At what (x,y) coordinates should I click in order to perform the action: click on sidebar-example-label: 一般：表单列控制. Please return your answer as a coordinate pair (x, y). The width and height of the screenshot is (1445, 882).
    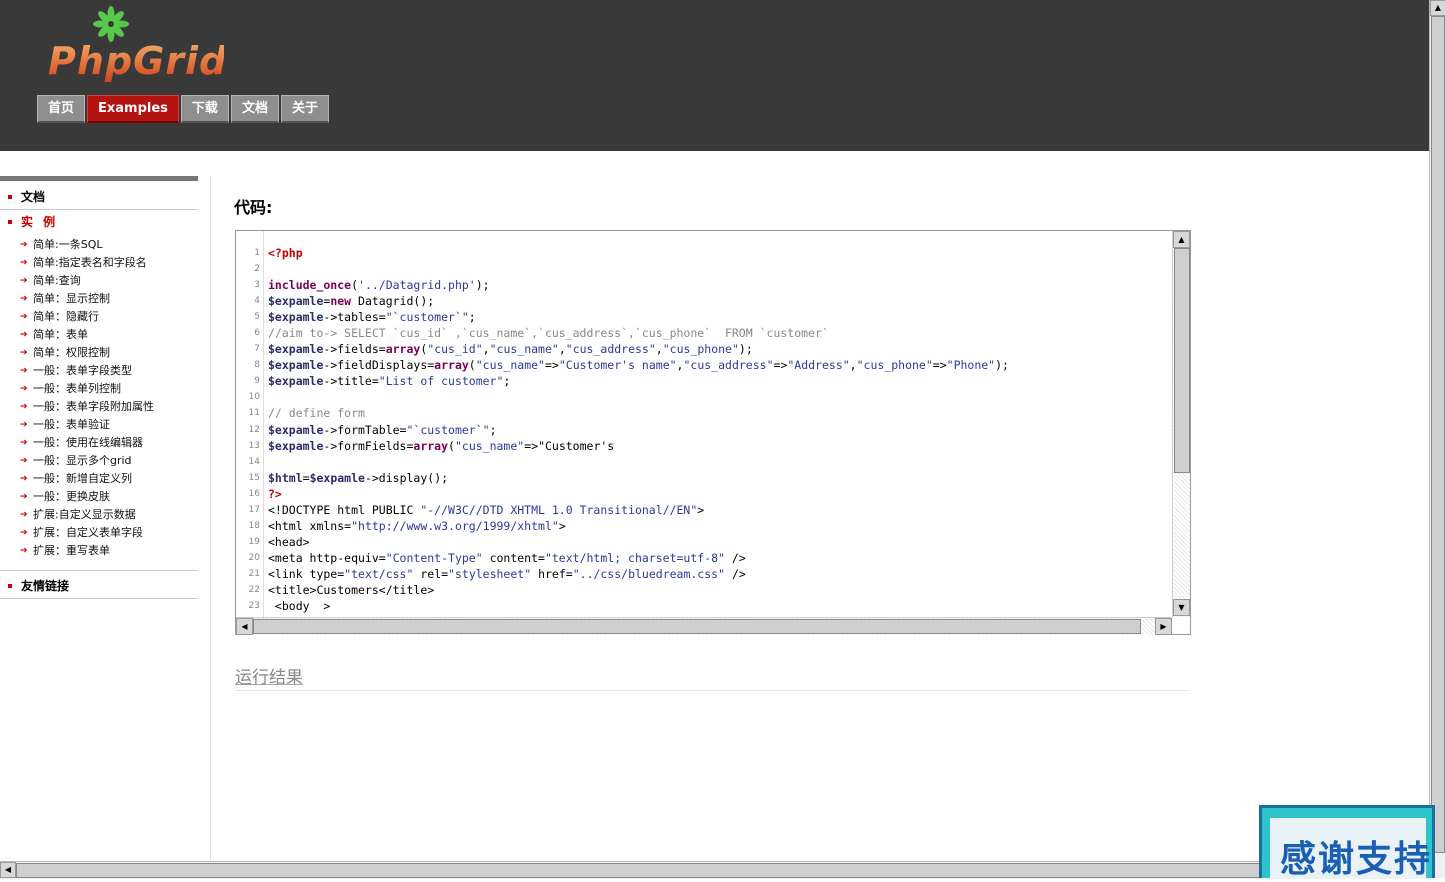
    Looking at the image, I should click on (77, 388).